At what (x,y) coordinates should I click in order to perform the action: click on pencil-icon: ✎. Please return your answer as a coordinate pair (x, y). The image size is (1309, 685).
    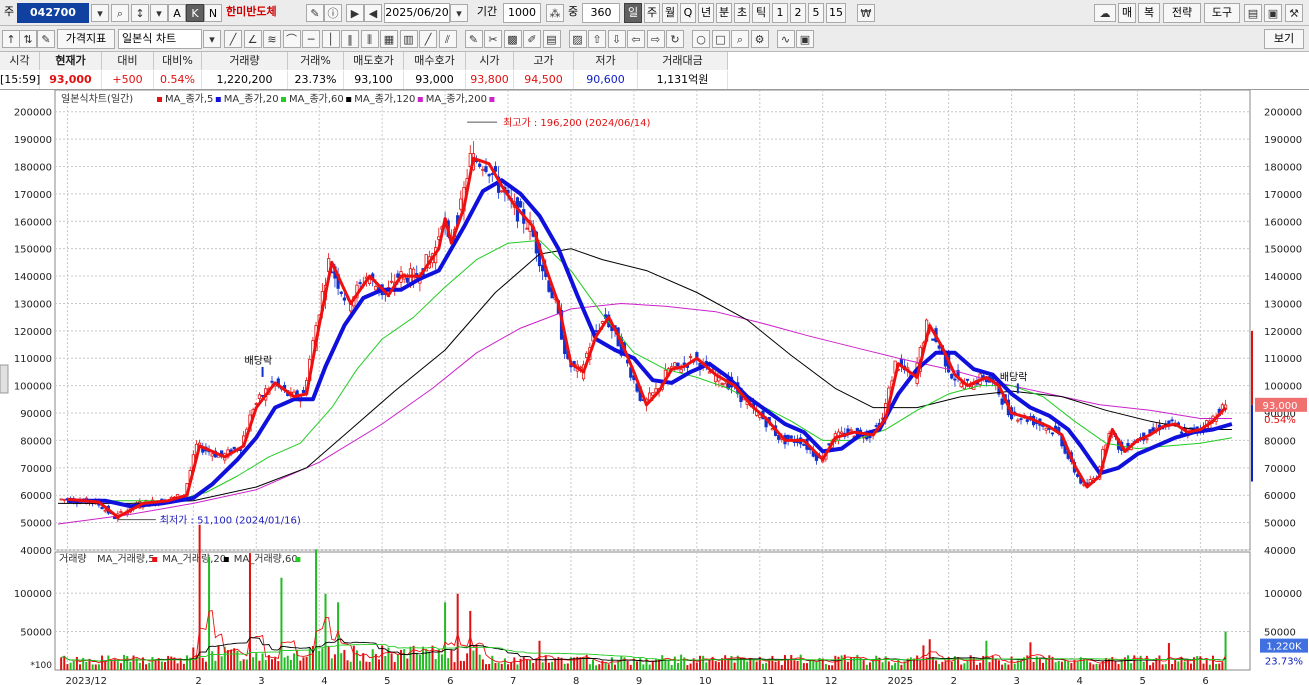
    Looking at the image, I should click on (473, 39).